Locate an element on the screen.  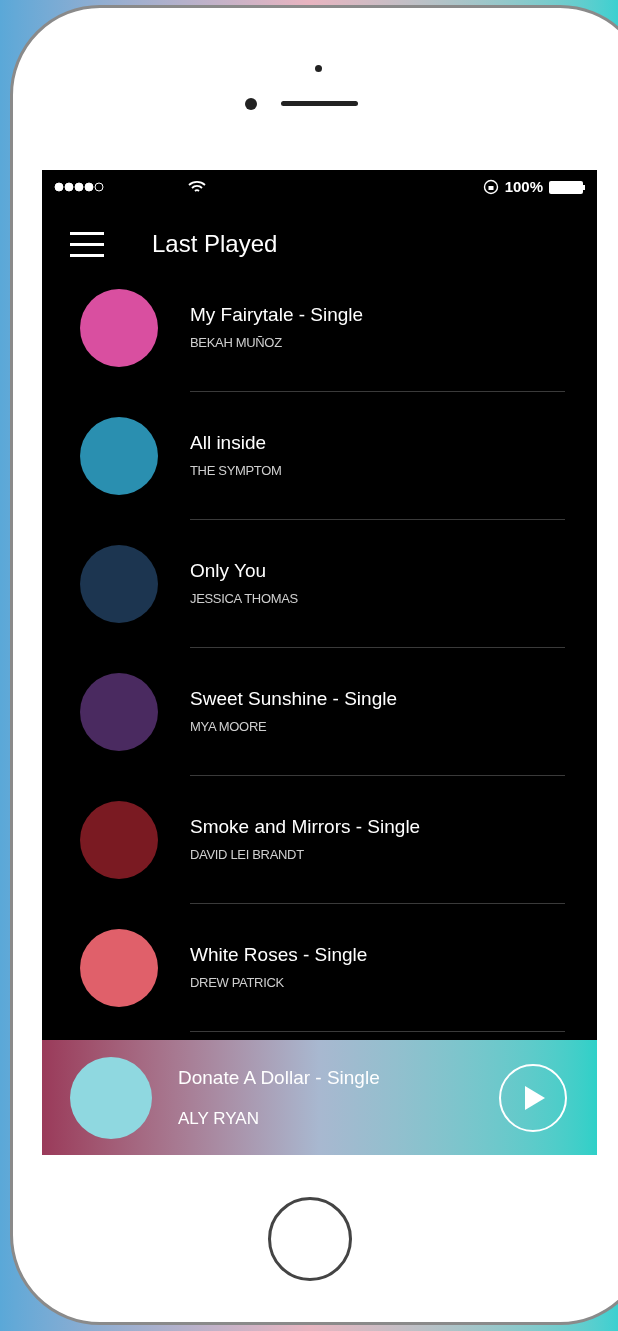
artist-name: DREW PATRICK is located at coordinates (237, 982).